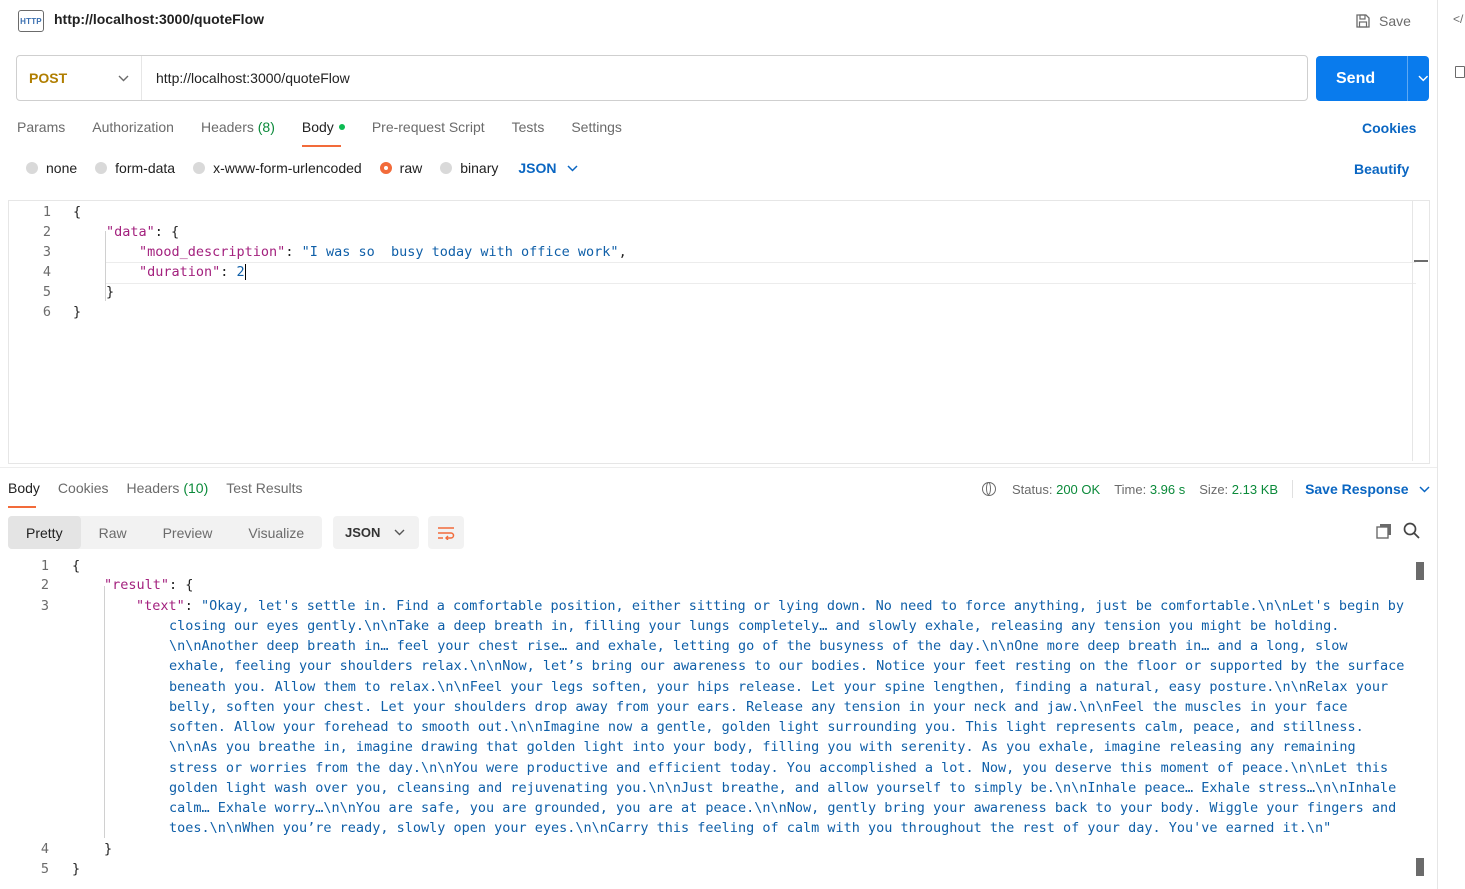  What do you see at coordinates (428, 133) in the screenshot?
I see `tab-pre-request-script: Pre-request Script` at bounding box center [428, 133].